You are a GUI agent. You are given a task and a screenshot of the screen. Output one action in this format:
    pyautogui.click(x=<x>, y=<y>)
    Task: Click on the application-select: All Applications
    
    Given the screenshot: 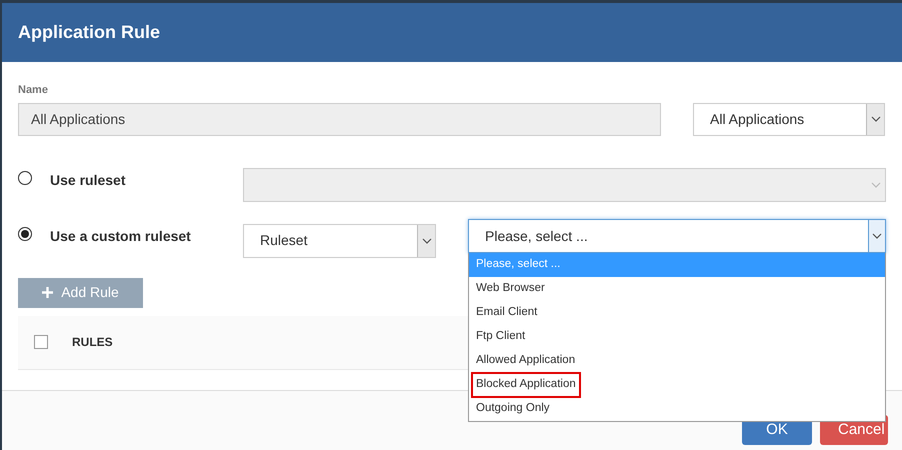 What is the action you would take?
    pyautogui.click(x=789, y=119)
    